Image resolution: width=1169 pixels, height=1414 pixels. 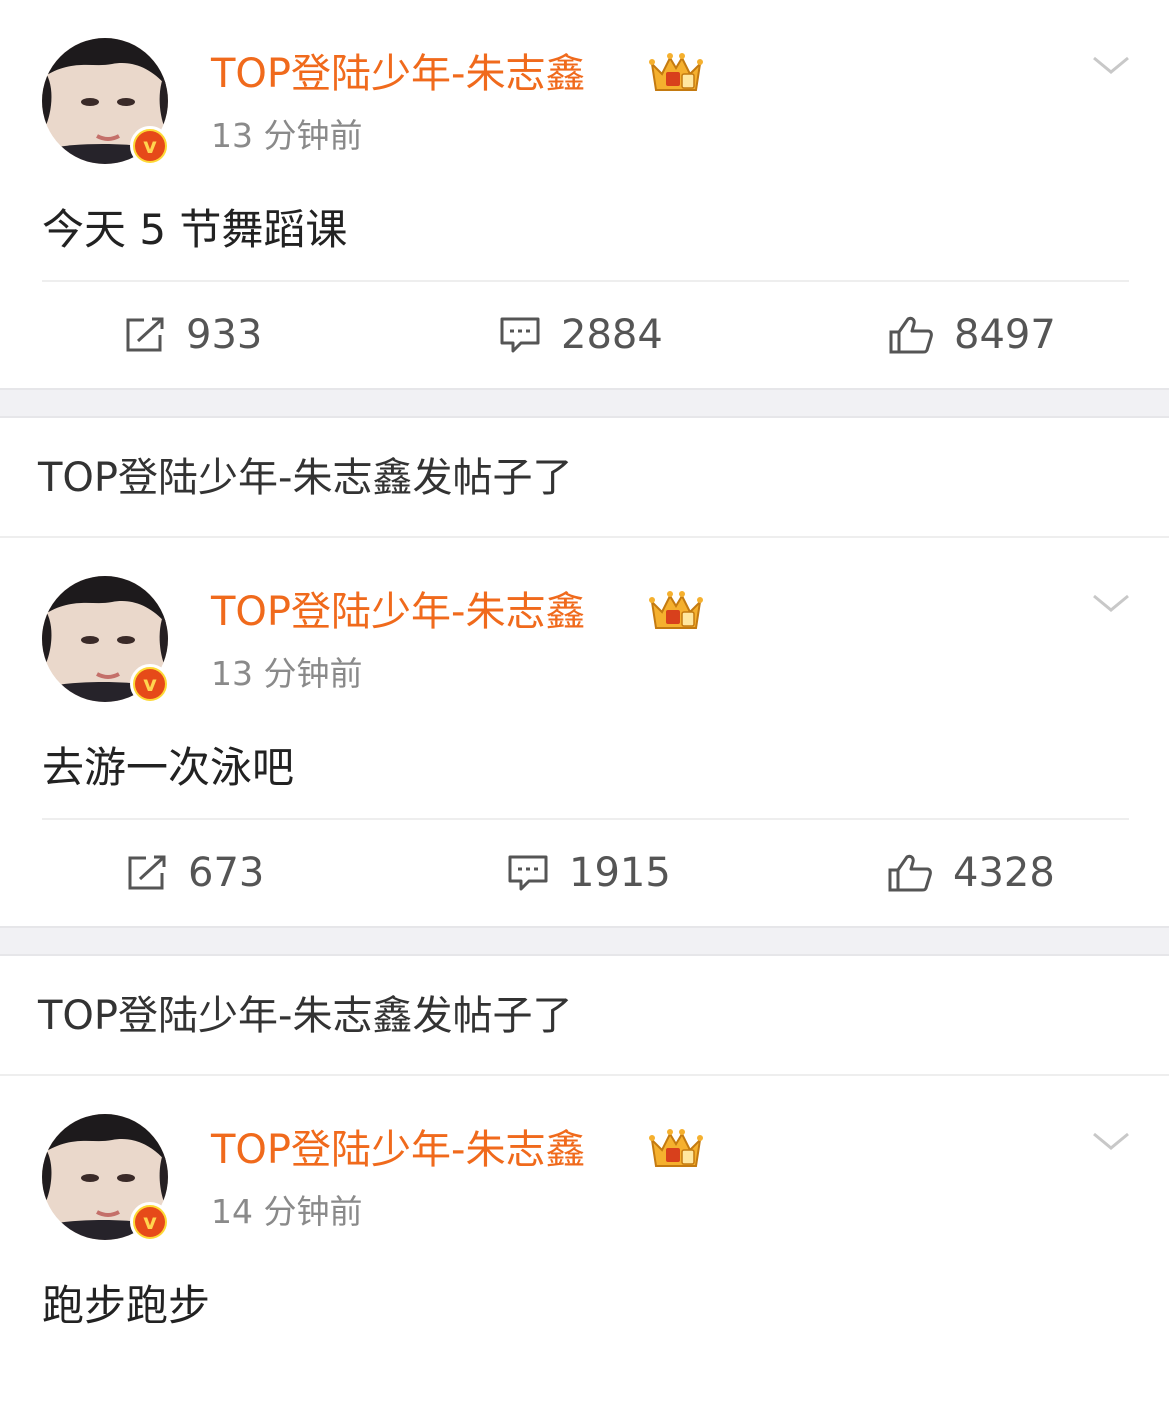 I want to click on like-button: 8497, so click(x=972, y=335).